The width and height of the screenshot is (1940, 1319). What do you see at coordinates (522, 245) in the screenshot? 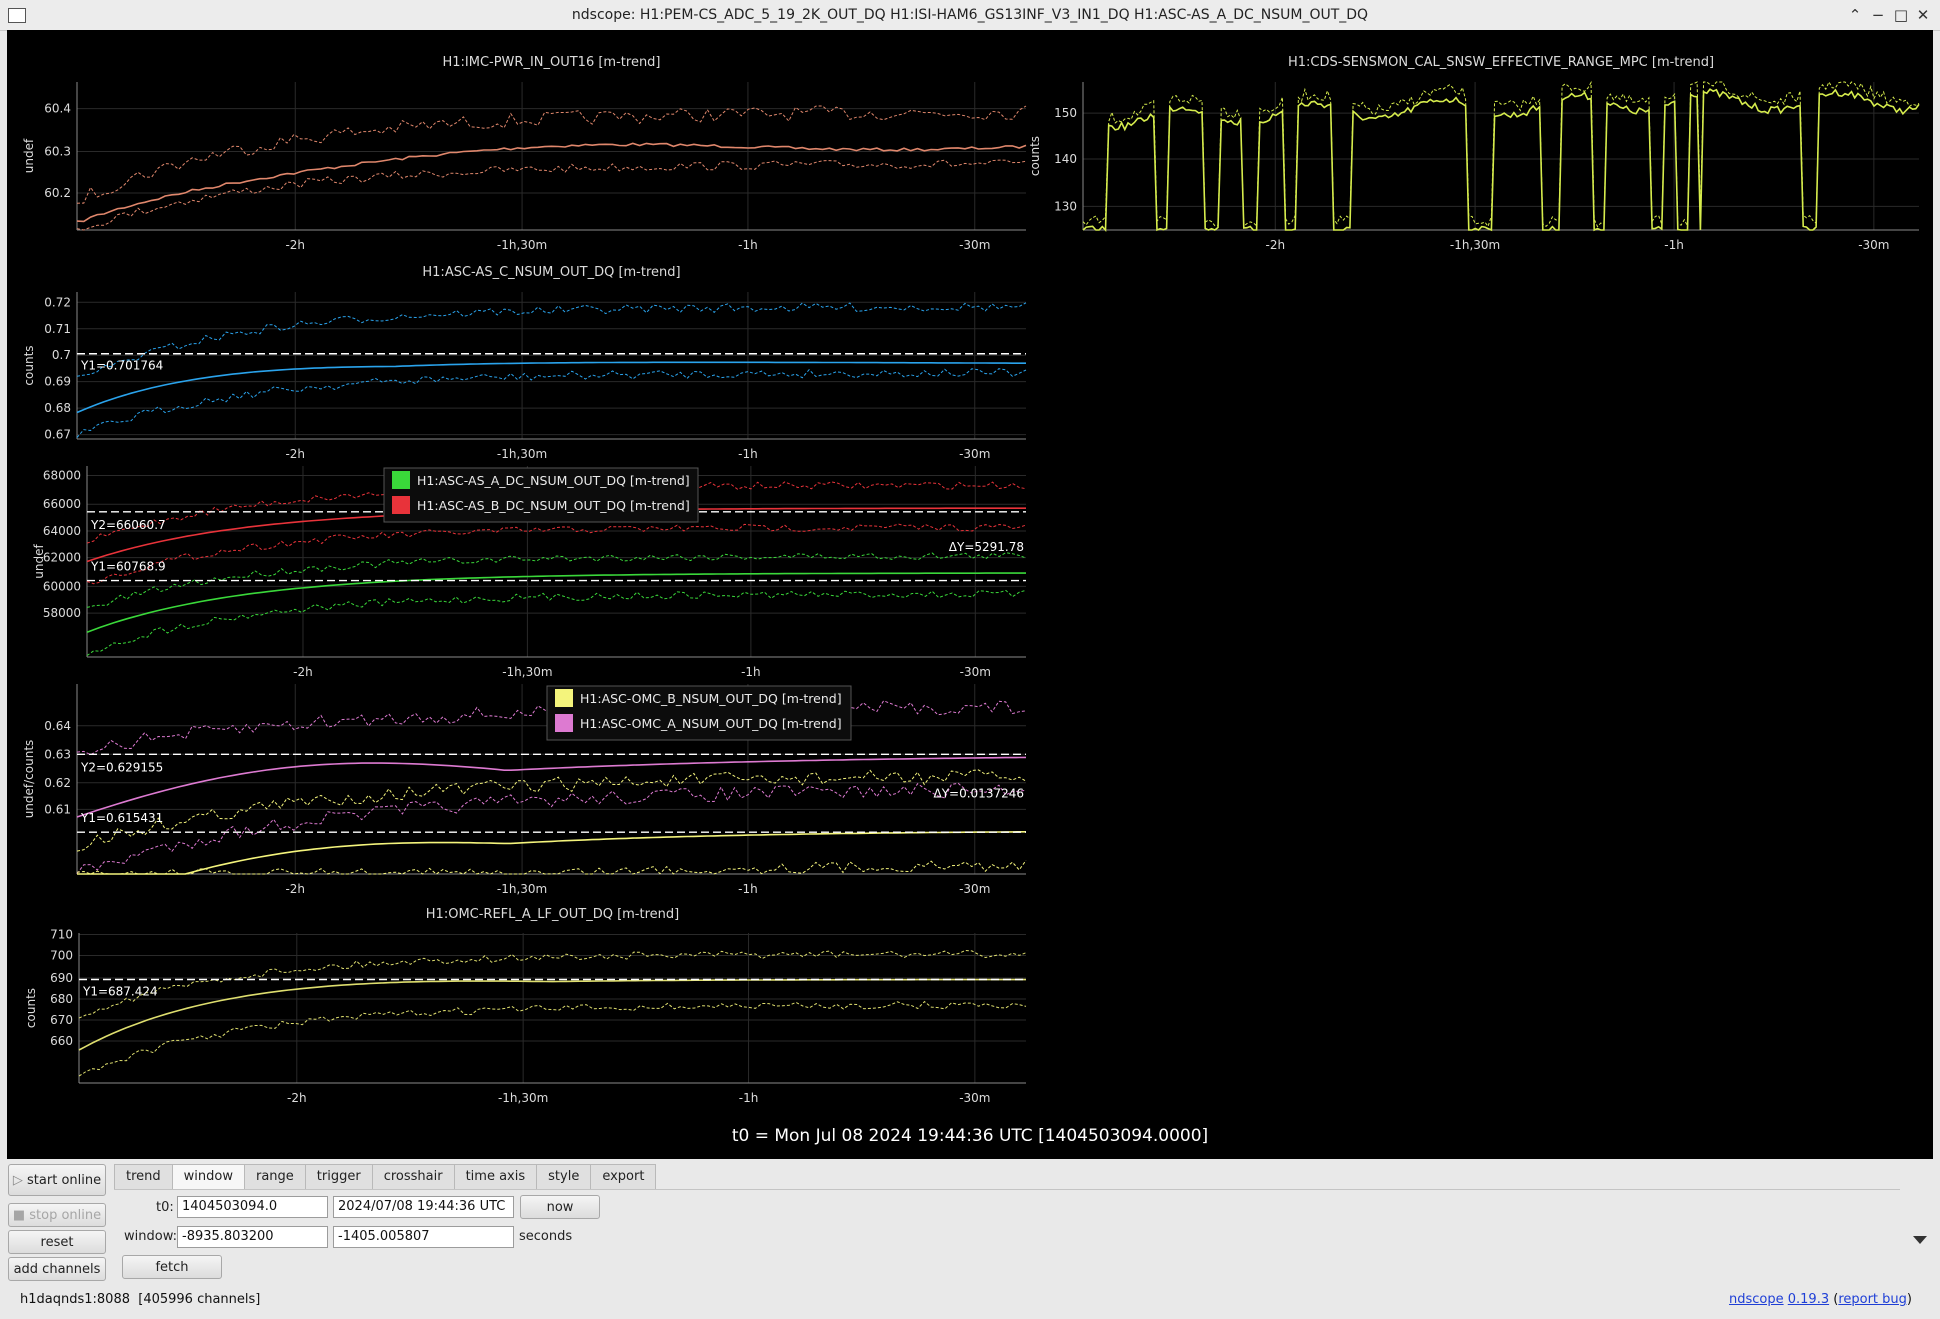
I see `imc-xtick-label: -1h,30m` at bounding box center [522, 245].